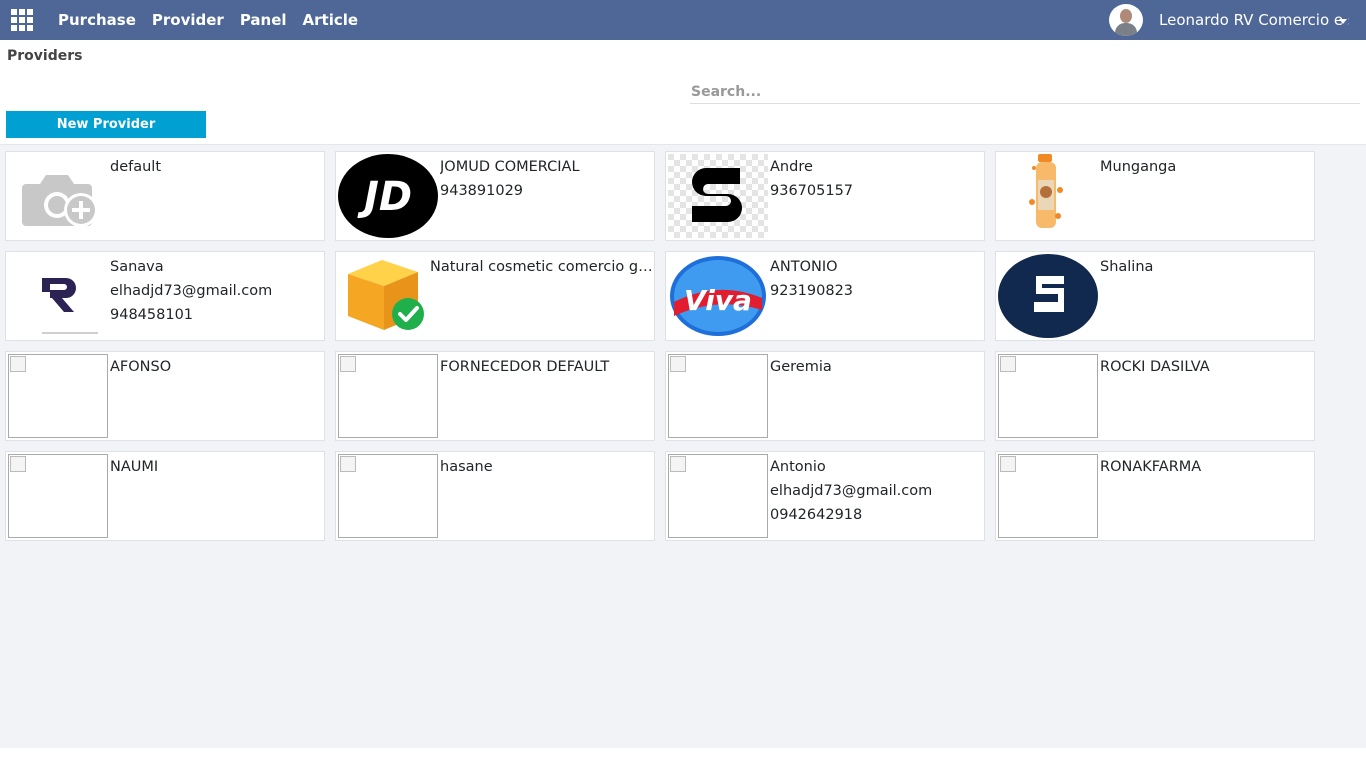  I want to click on avatar, so click(1126, 20).